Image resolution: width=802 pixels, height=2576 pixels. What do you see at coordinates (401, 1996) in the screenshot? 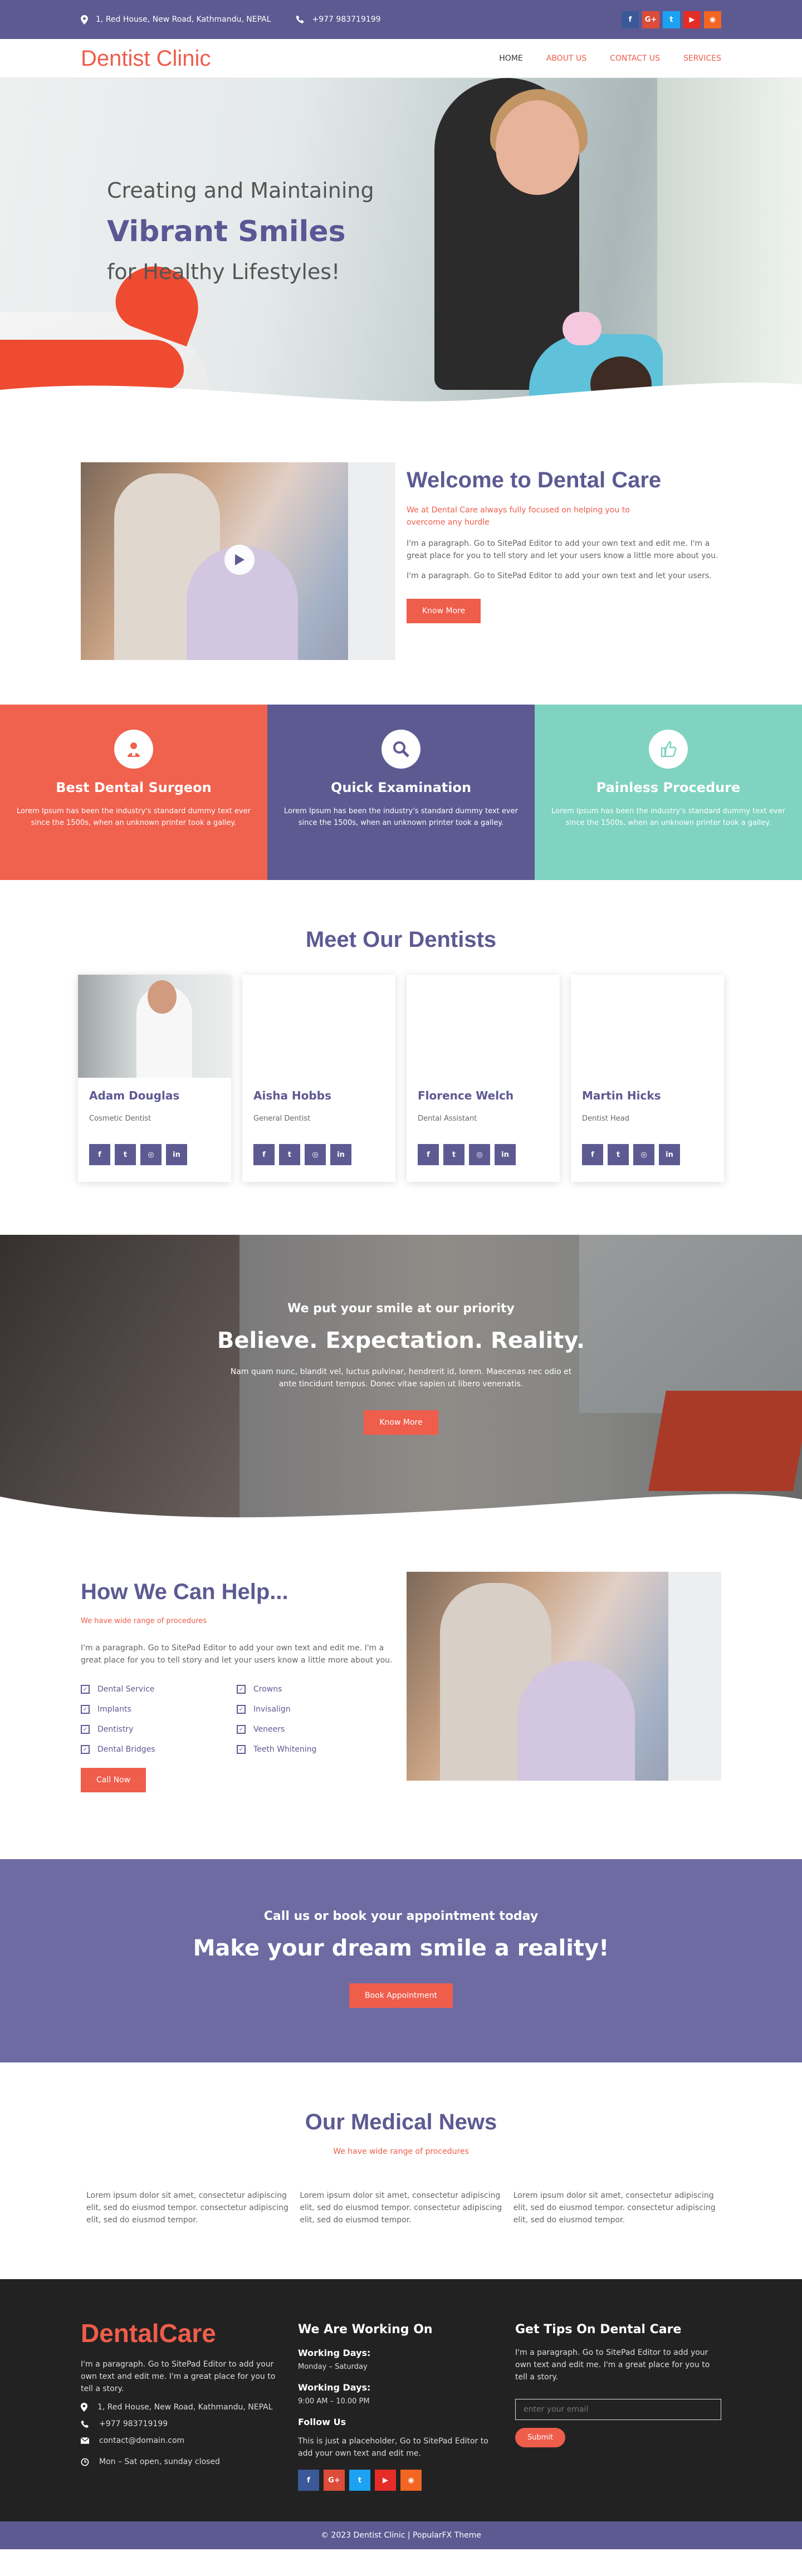
I see `book-appointment-button: Book Appointment` at bounding box center [401, 1996].